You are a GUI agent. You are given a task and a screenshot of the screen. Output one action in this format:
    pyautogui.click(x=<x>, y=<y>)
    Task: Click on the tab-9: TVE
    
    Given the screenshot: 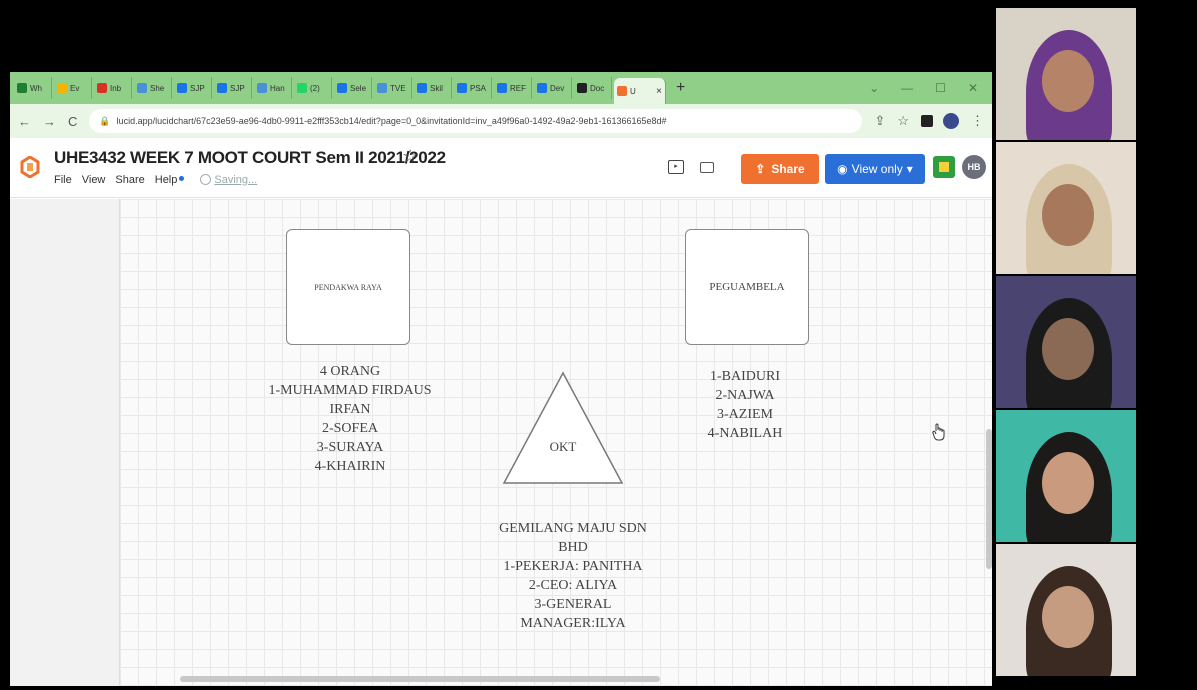 What is the action you would take?
    pyautogui.click(x=393, y=88)
    